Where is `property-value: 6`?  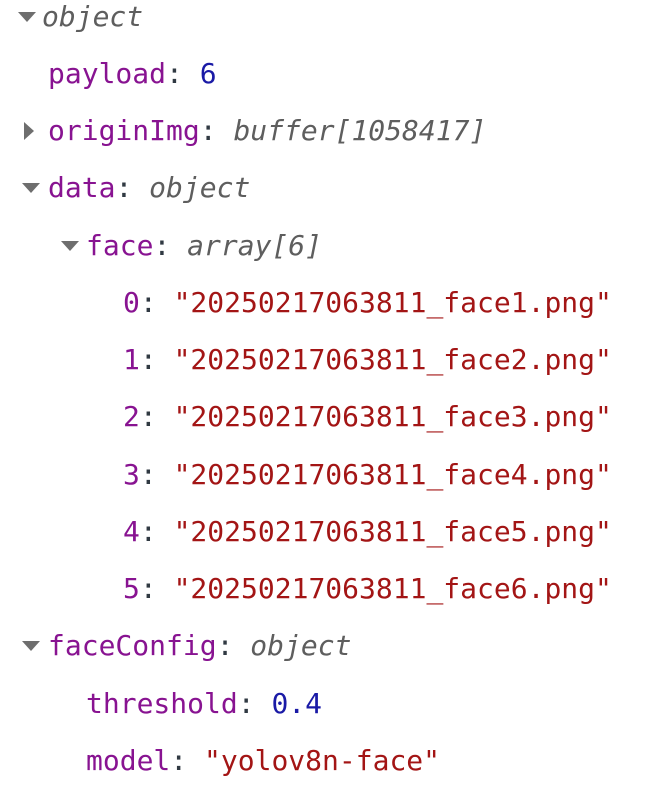 property-value: 6 is located at coordinates (208, 73).